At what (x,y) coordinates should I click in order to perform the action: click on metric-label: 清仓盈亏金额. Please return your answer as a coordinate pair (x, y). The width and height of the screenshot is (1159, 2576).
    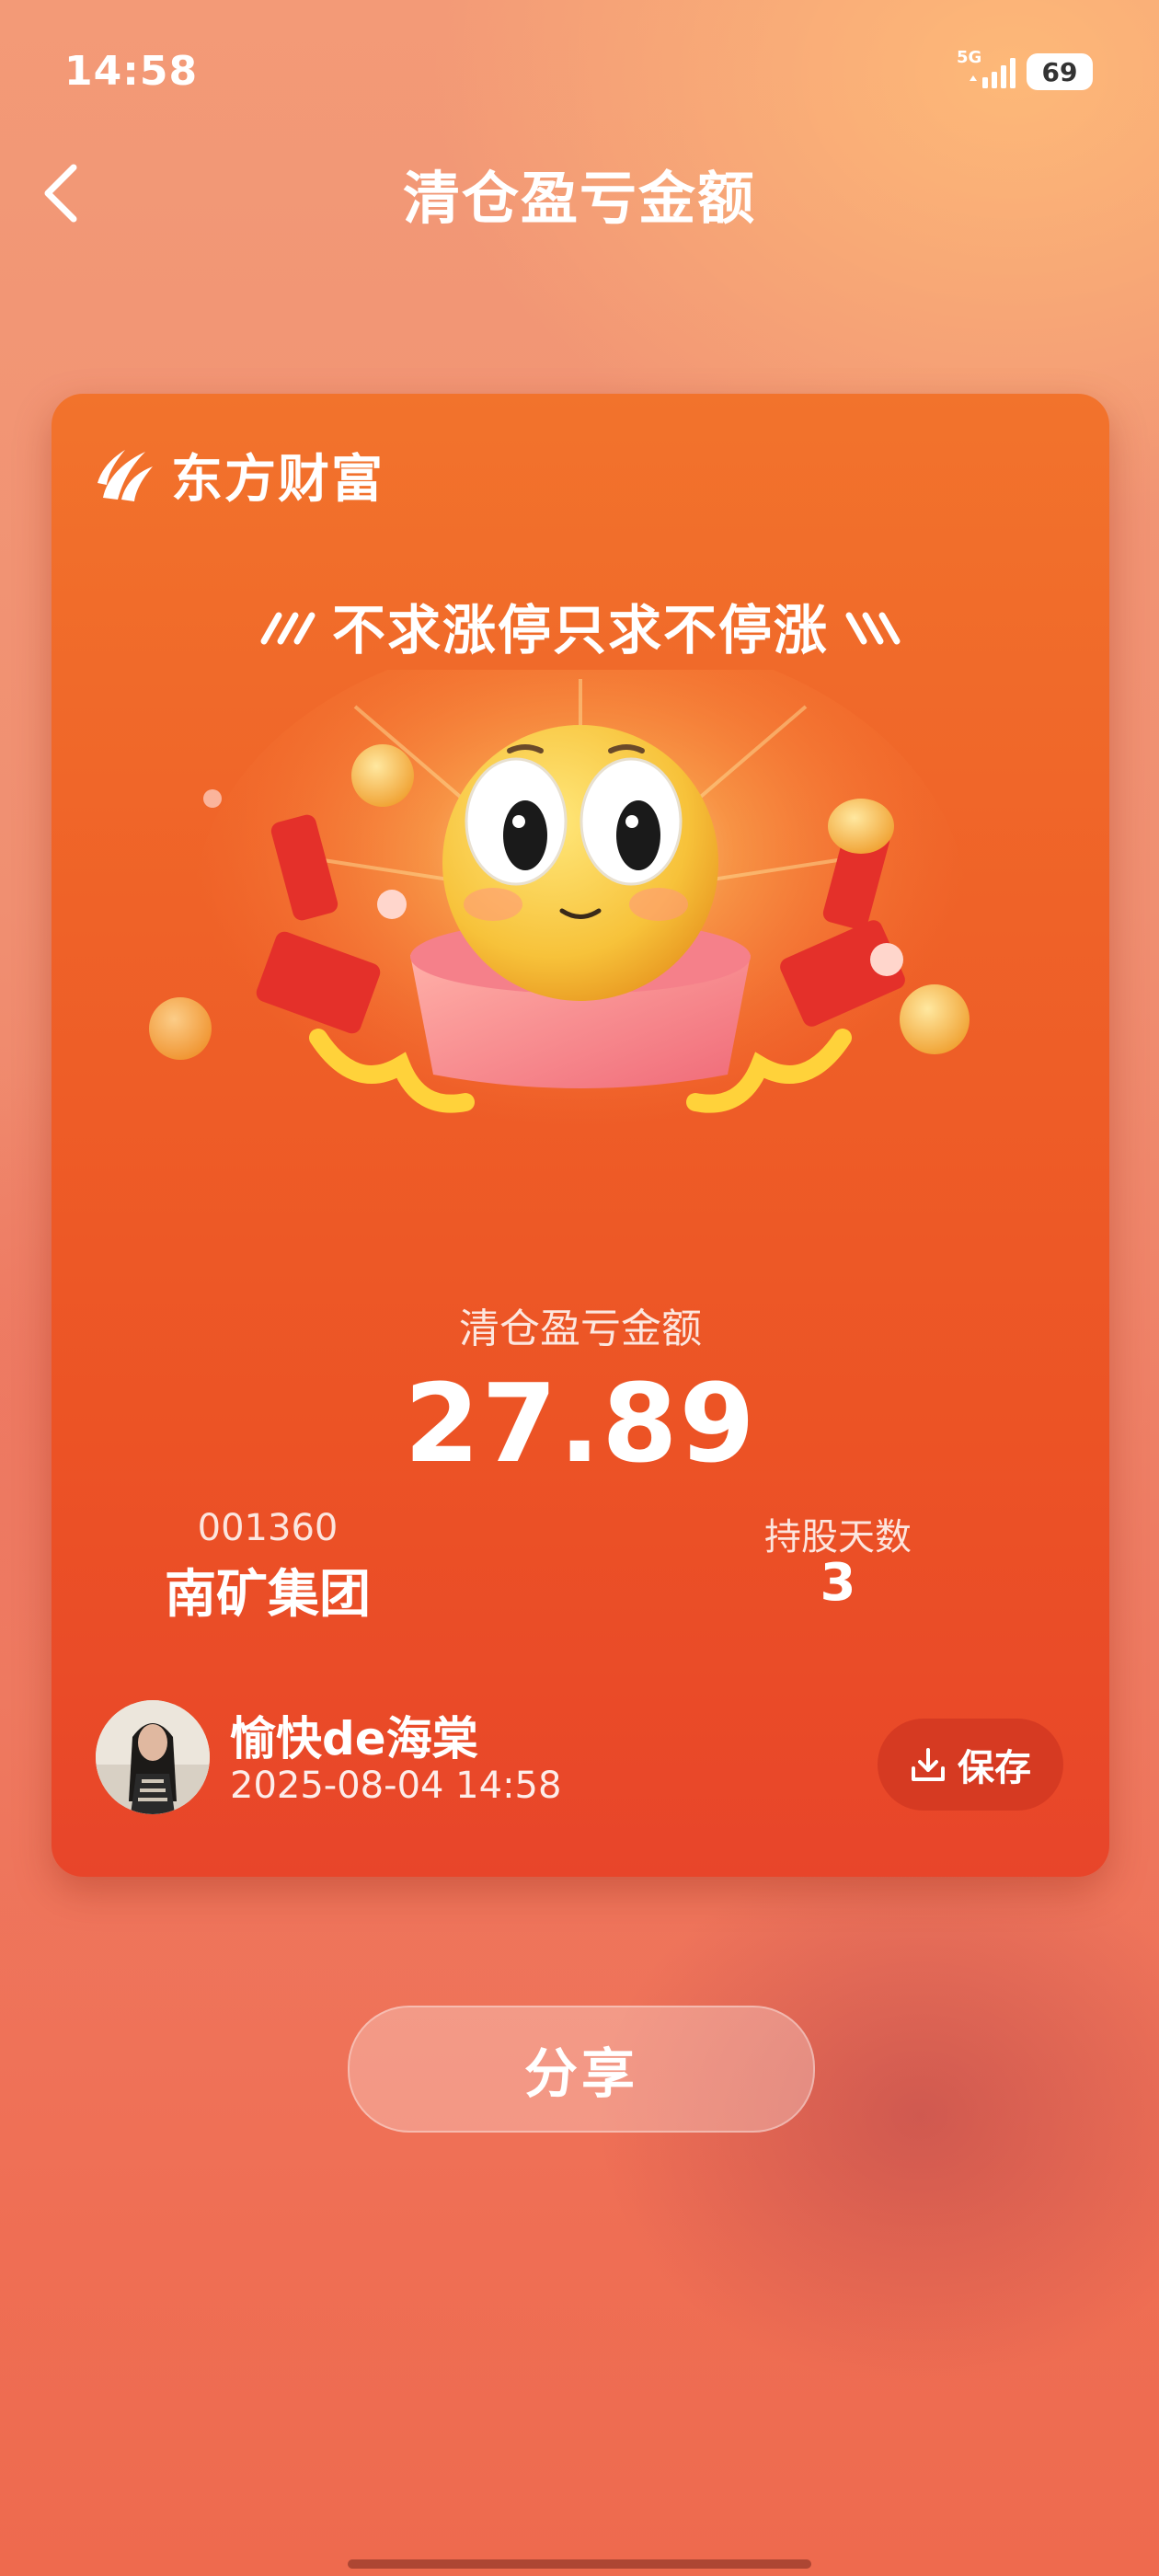
    Looking at the image, I should click on (580, 1328).